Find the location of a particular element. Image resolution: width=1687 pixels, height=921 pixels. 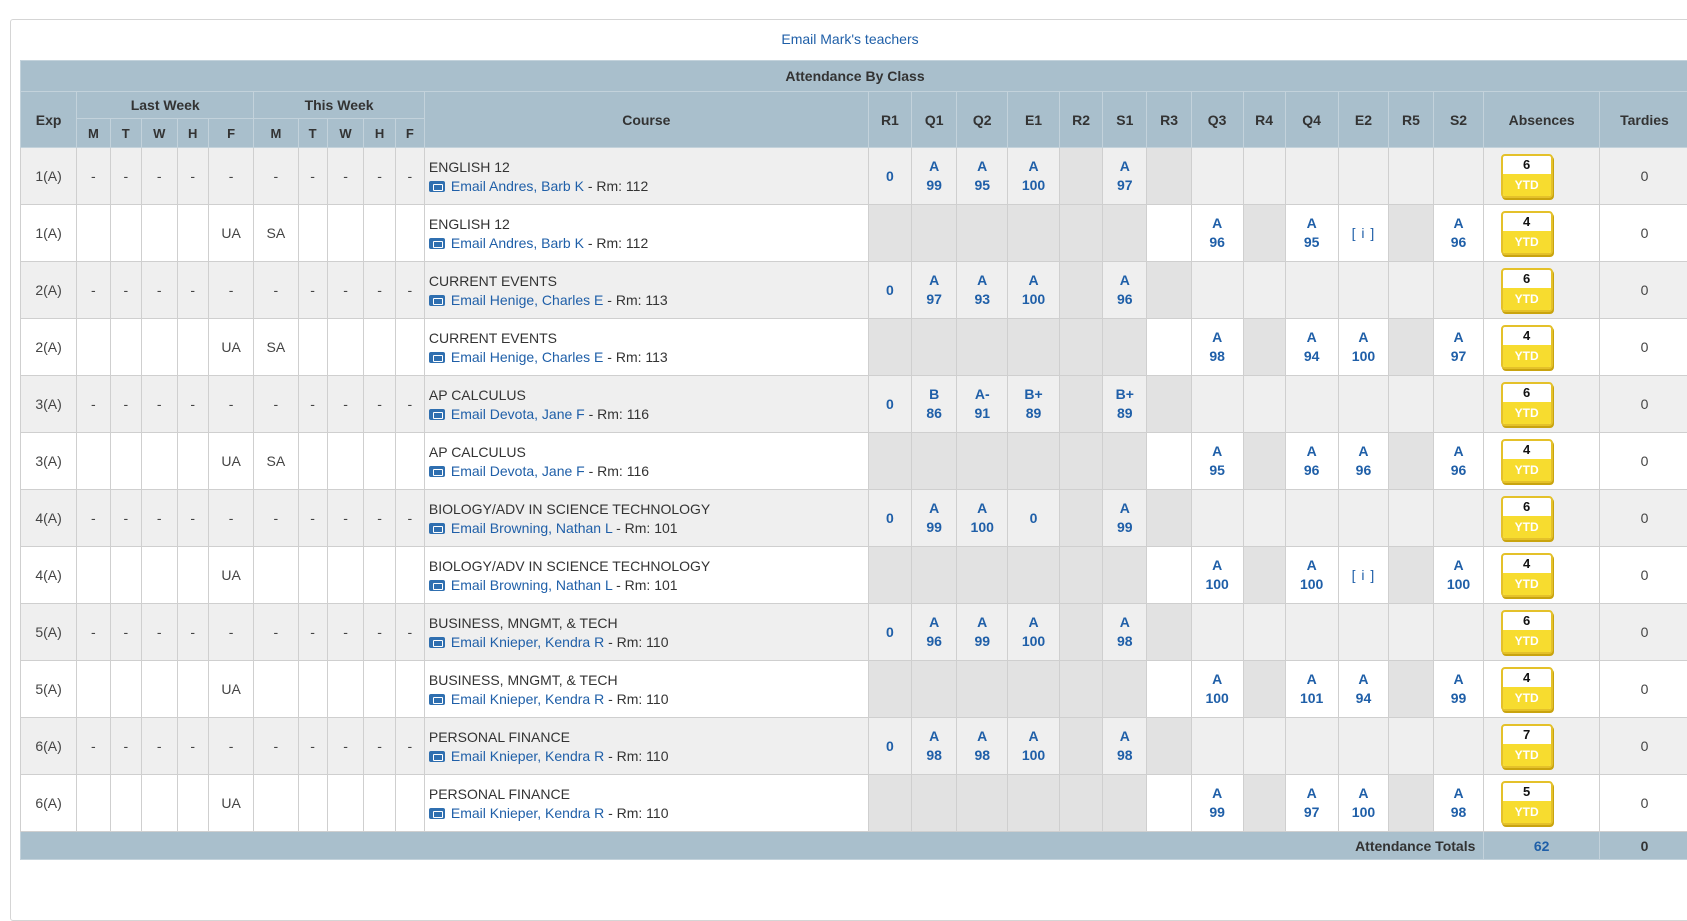

grade-link: A-91 is located at coordinates (982, 404).